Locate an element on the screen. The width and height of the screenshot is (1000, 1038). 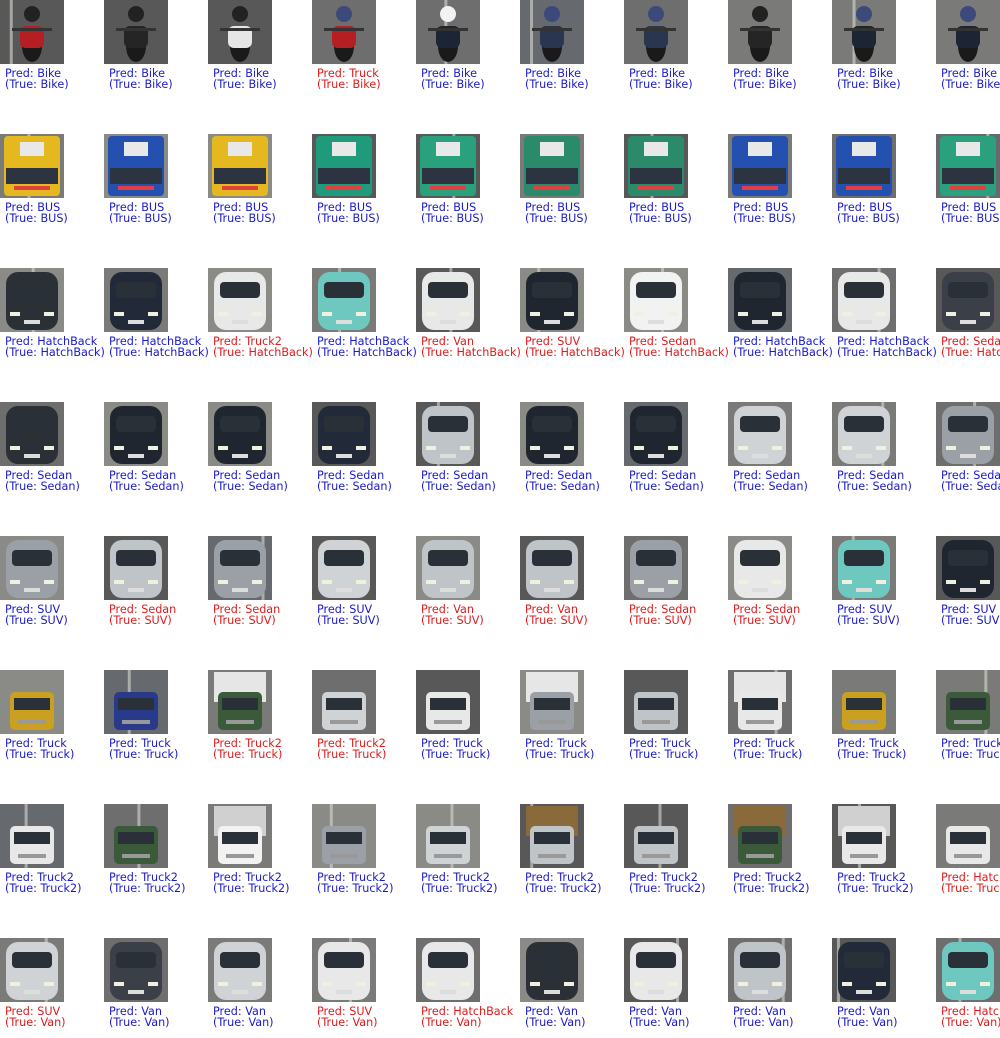
prediction-caption: Pred: Sedan(True: HatchBack) is located at coordinates (679, 347).